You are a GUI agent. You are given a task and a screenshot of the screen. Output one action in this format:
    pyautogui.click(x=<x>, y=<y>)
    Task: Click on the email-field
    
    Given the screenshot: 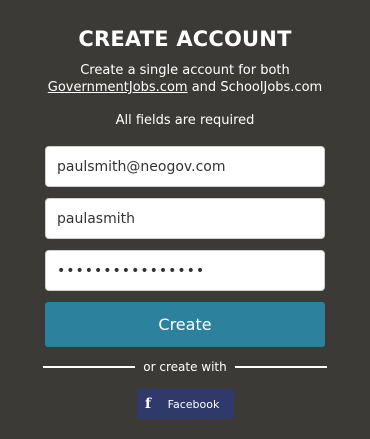 What is the action you would take?
    pyautogui.click(x=185, y=166)
    